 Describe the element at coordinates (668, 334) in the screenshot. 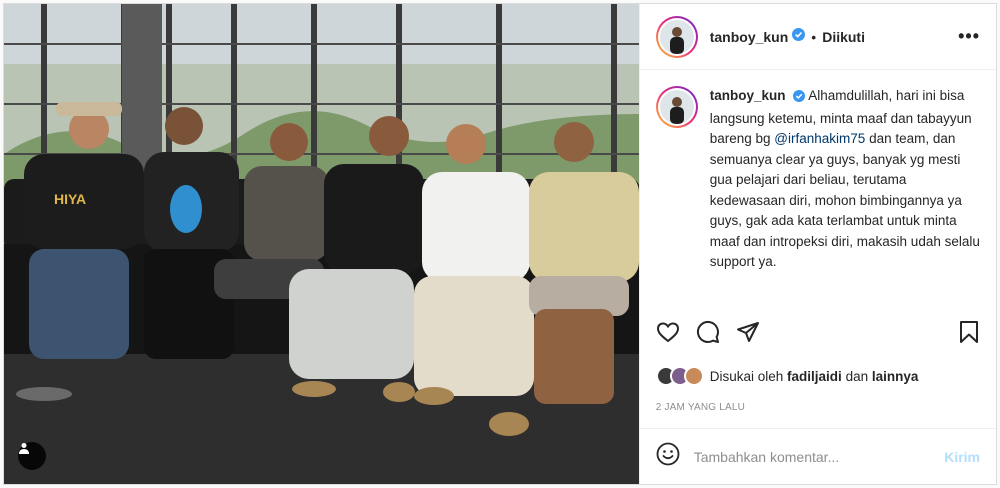

I see `heart-icon` at that location.